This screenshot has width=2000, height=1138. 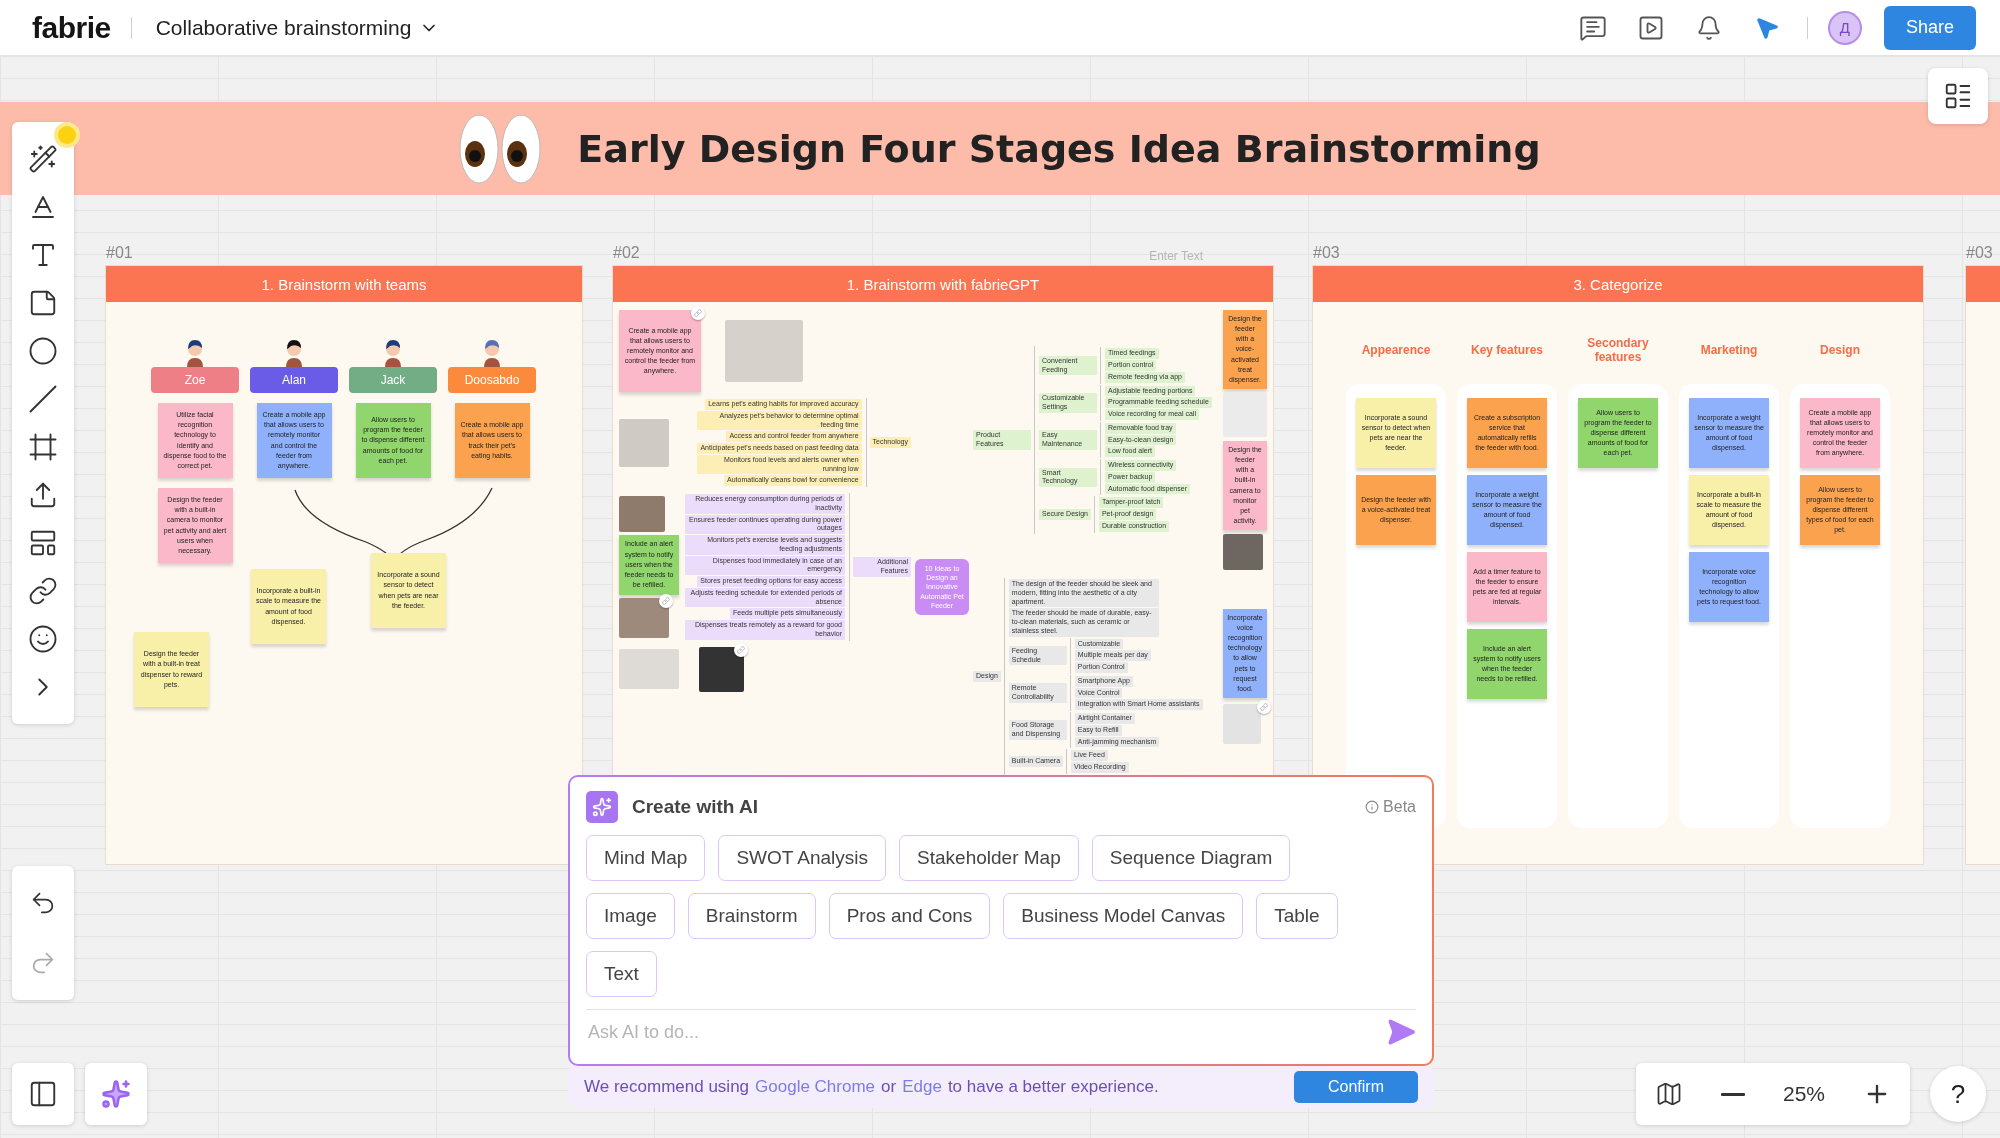 What do you see at coordinates (1844, 27) in the screenshot?
I see `user-avatar: Д` at bounding box center [1844, 27].